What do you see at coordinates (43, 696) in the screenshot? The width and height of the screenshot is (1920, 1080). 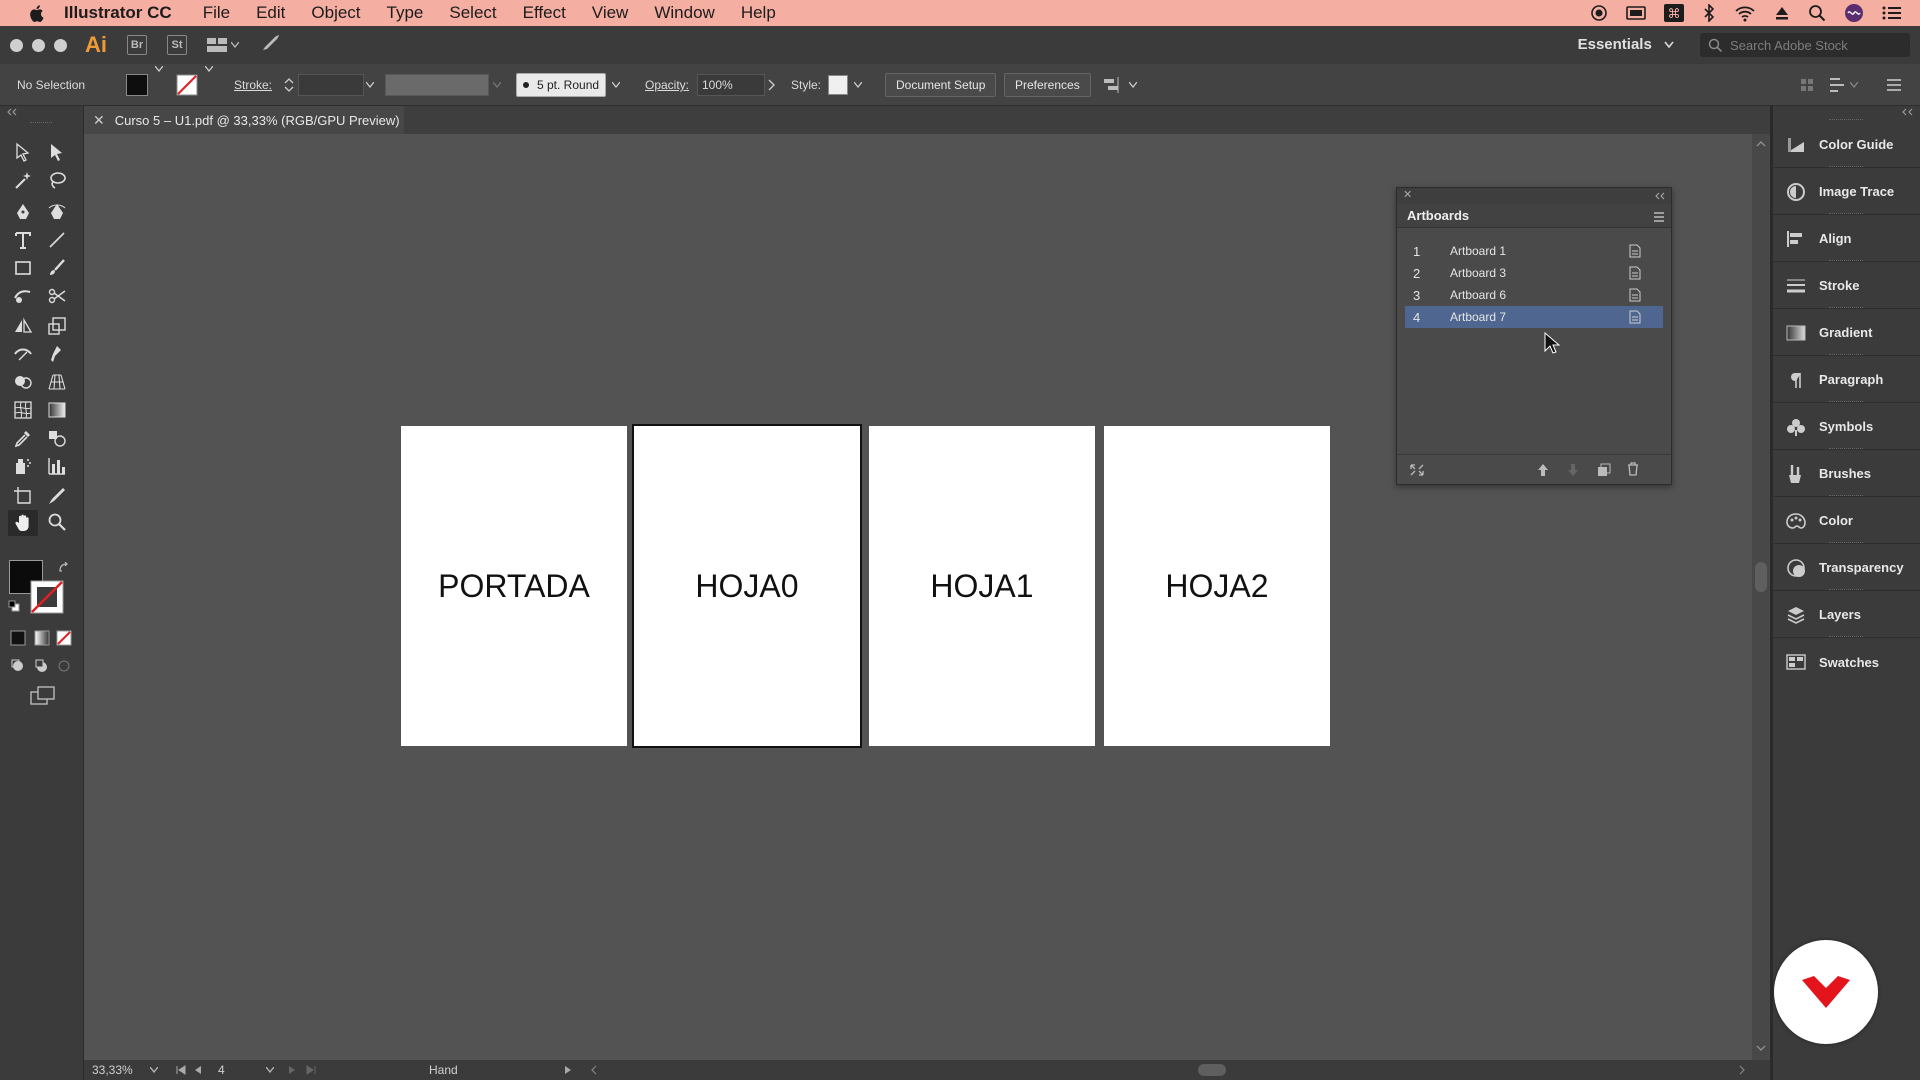 I see `screen-mode-icon` at bounding box center [43, 696].